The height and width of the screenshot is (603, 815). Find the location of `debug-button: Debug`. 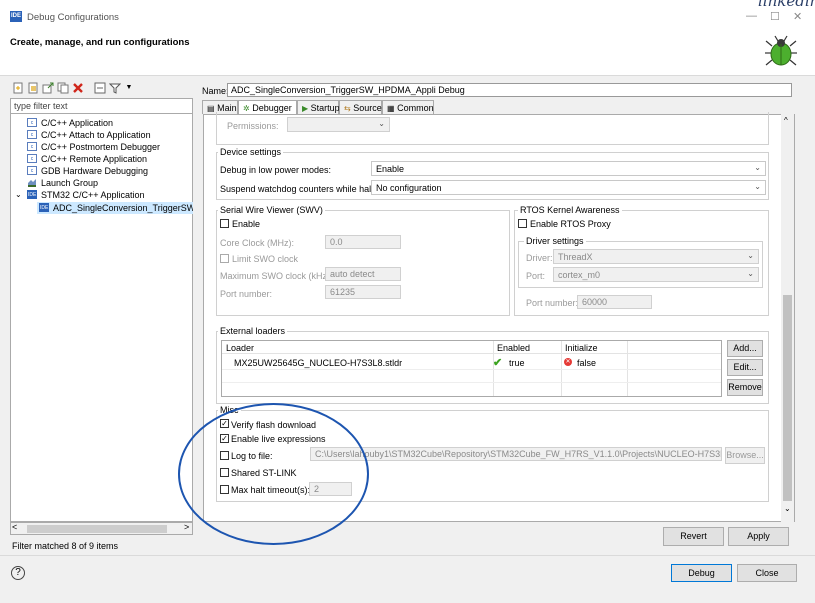

debug-button: Debug is located at coordinates (701, 573).